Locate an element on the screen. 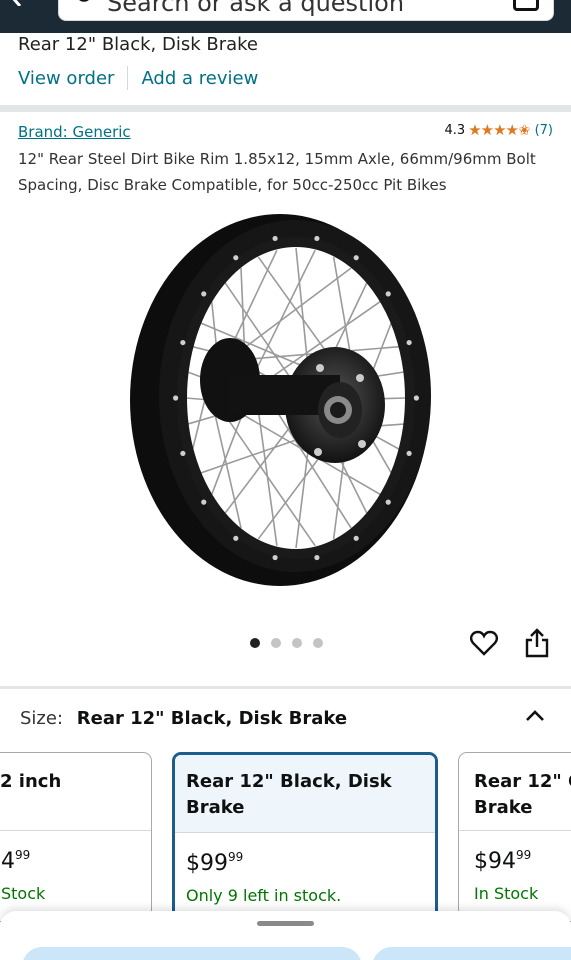 The image size is (571, 960). size-option-name: 2 inch is located at coordinates (75, 792).